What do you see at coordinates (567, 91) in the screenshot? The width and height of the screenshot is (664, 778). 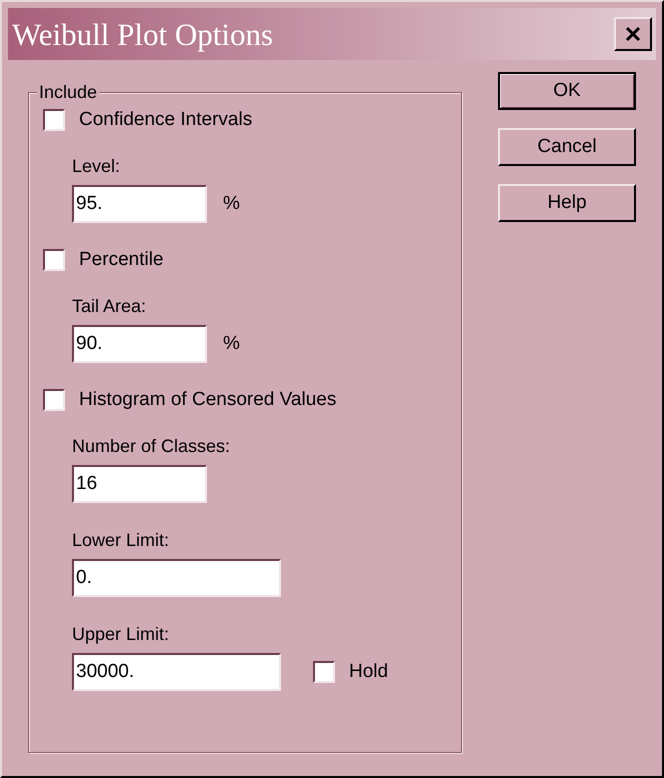 I see `dialog-button: OK` at bounding box center [567, 91].